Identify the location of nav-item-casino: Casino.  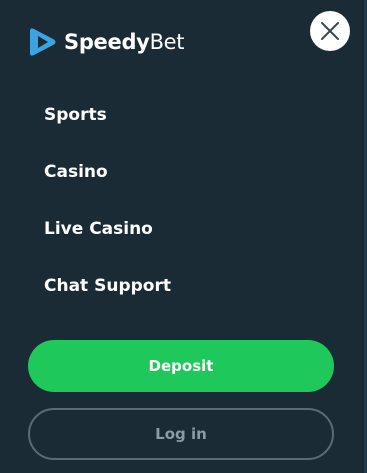
(107, 188).